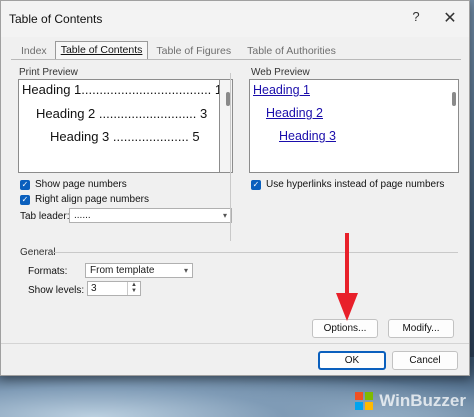 Image resolution: width=474 pixels, height=417 pixels. I want to click on cancel-button: Cancel, so click(425, 360).